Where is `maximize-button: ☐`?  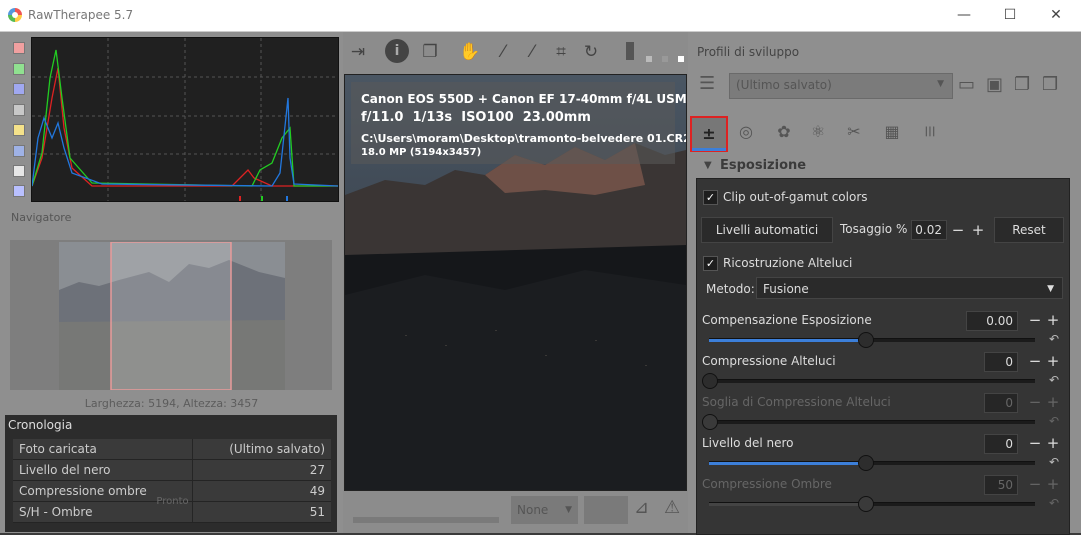
maximize-button: ☐ is located at coordinates (1010, 15).